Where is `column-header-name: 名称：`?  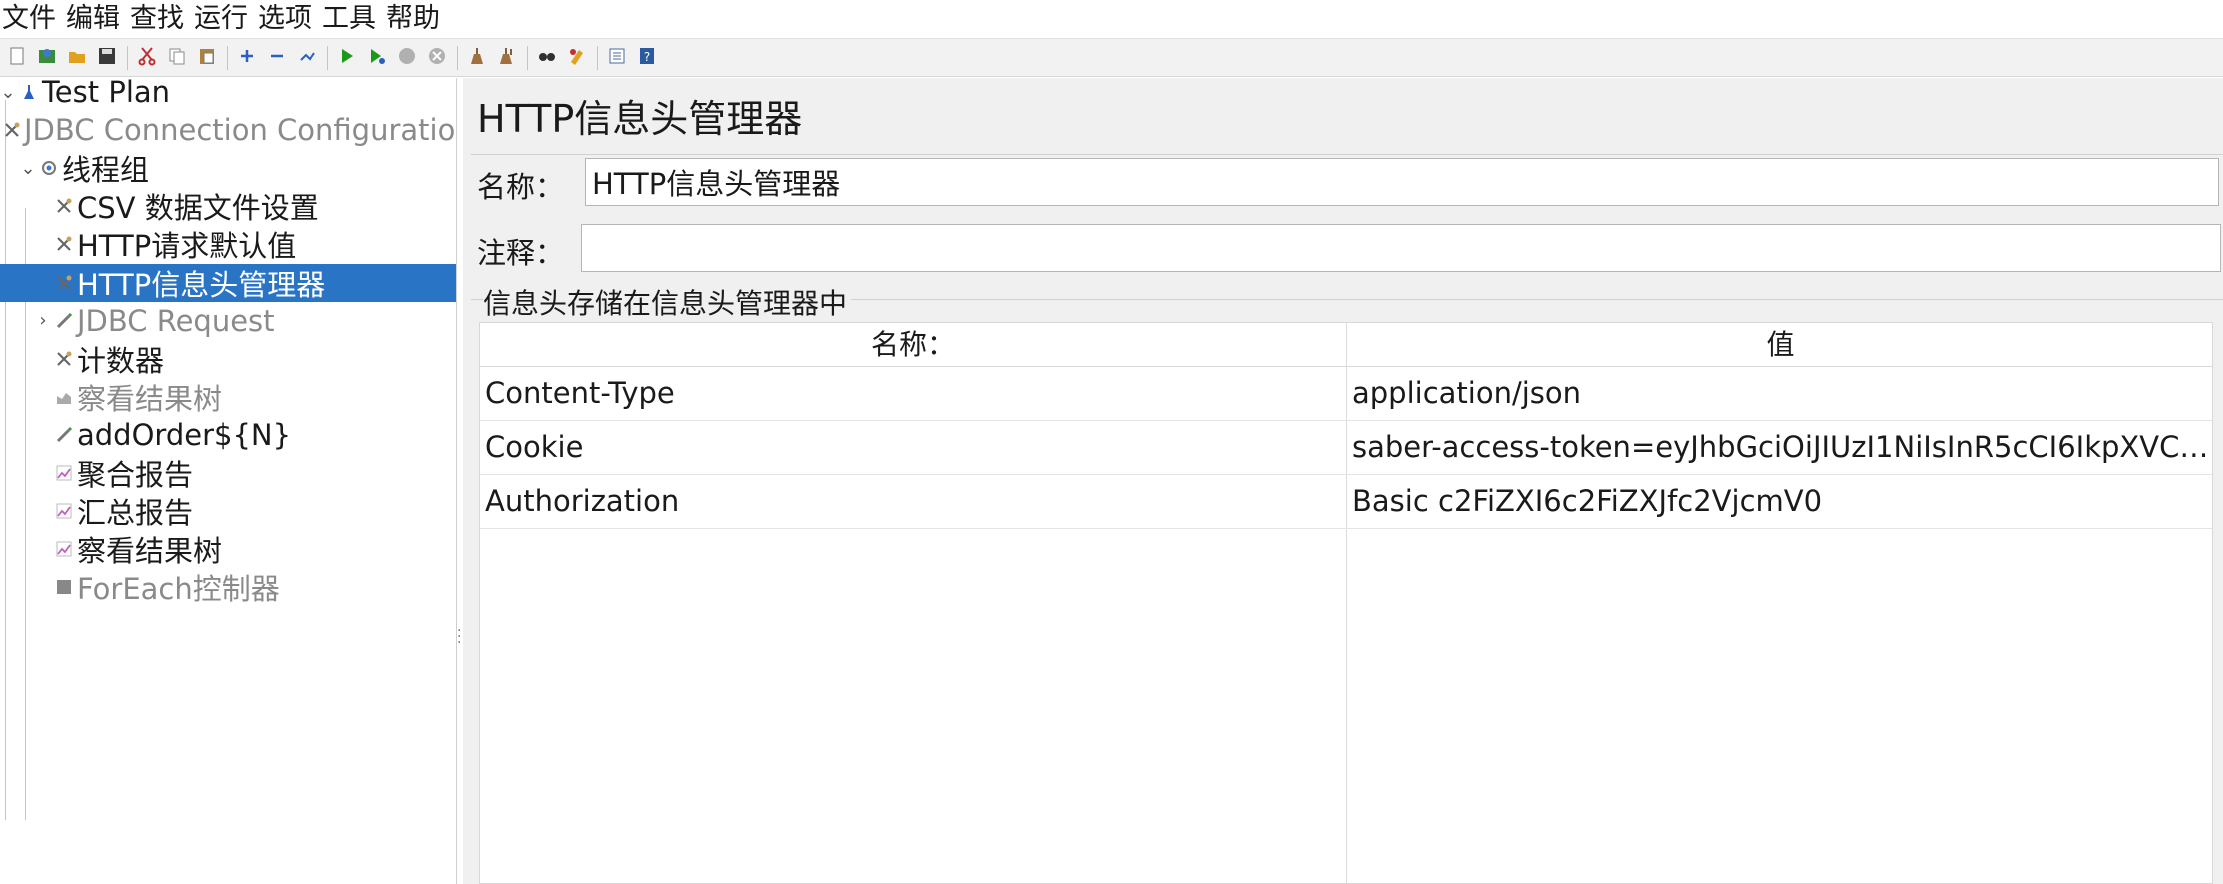
column-header-name: 名称： is located at coordinates (913, 345).